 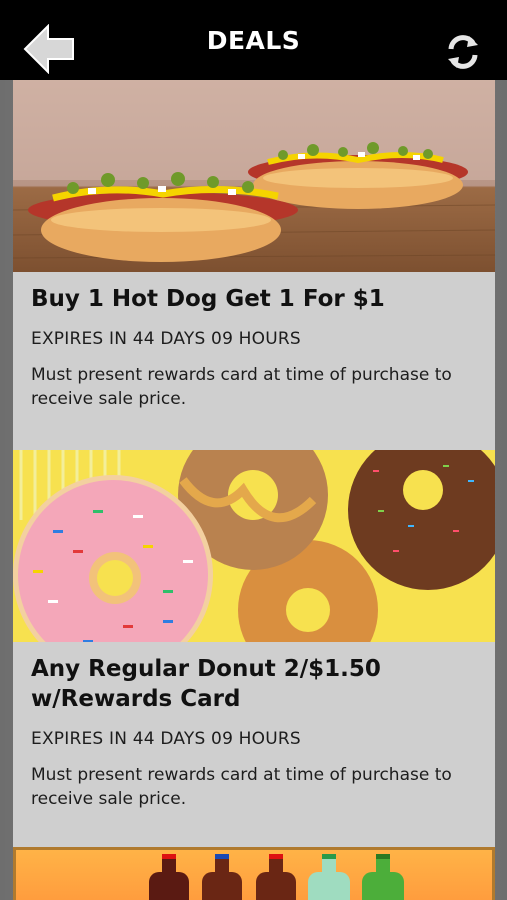 What do you see at coordinates (208, 299) in the screenshot?
I see `deal-title: Buy 1 Hot Dog Get 1 For $1` at bounding box center [208, 299].